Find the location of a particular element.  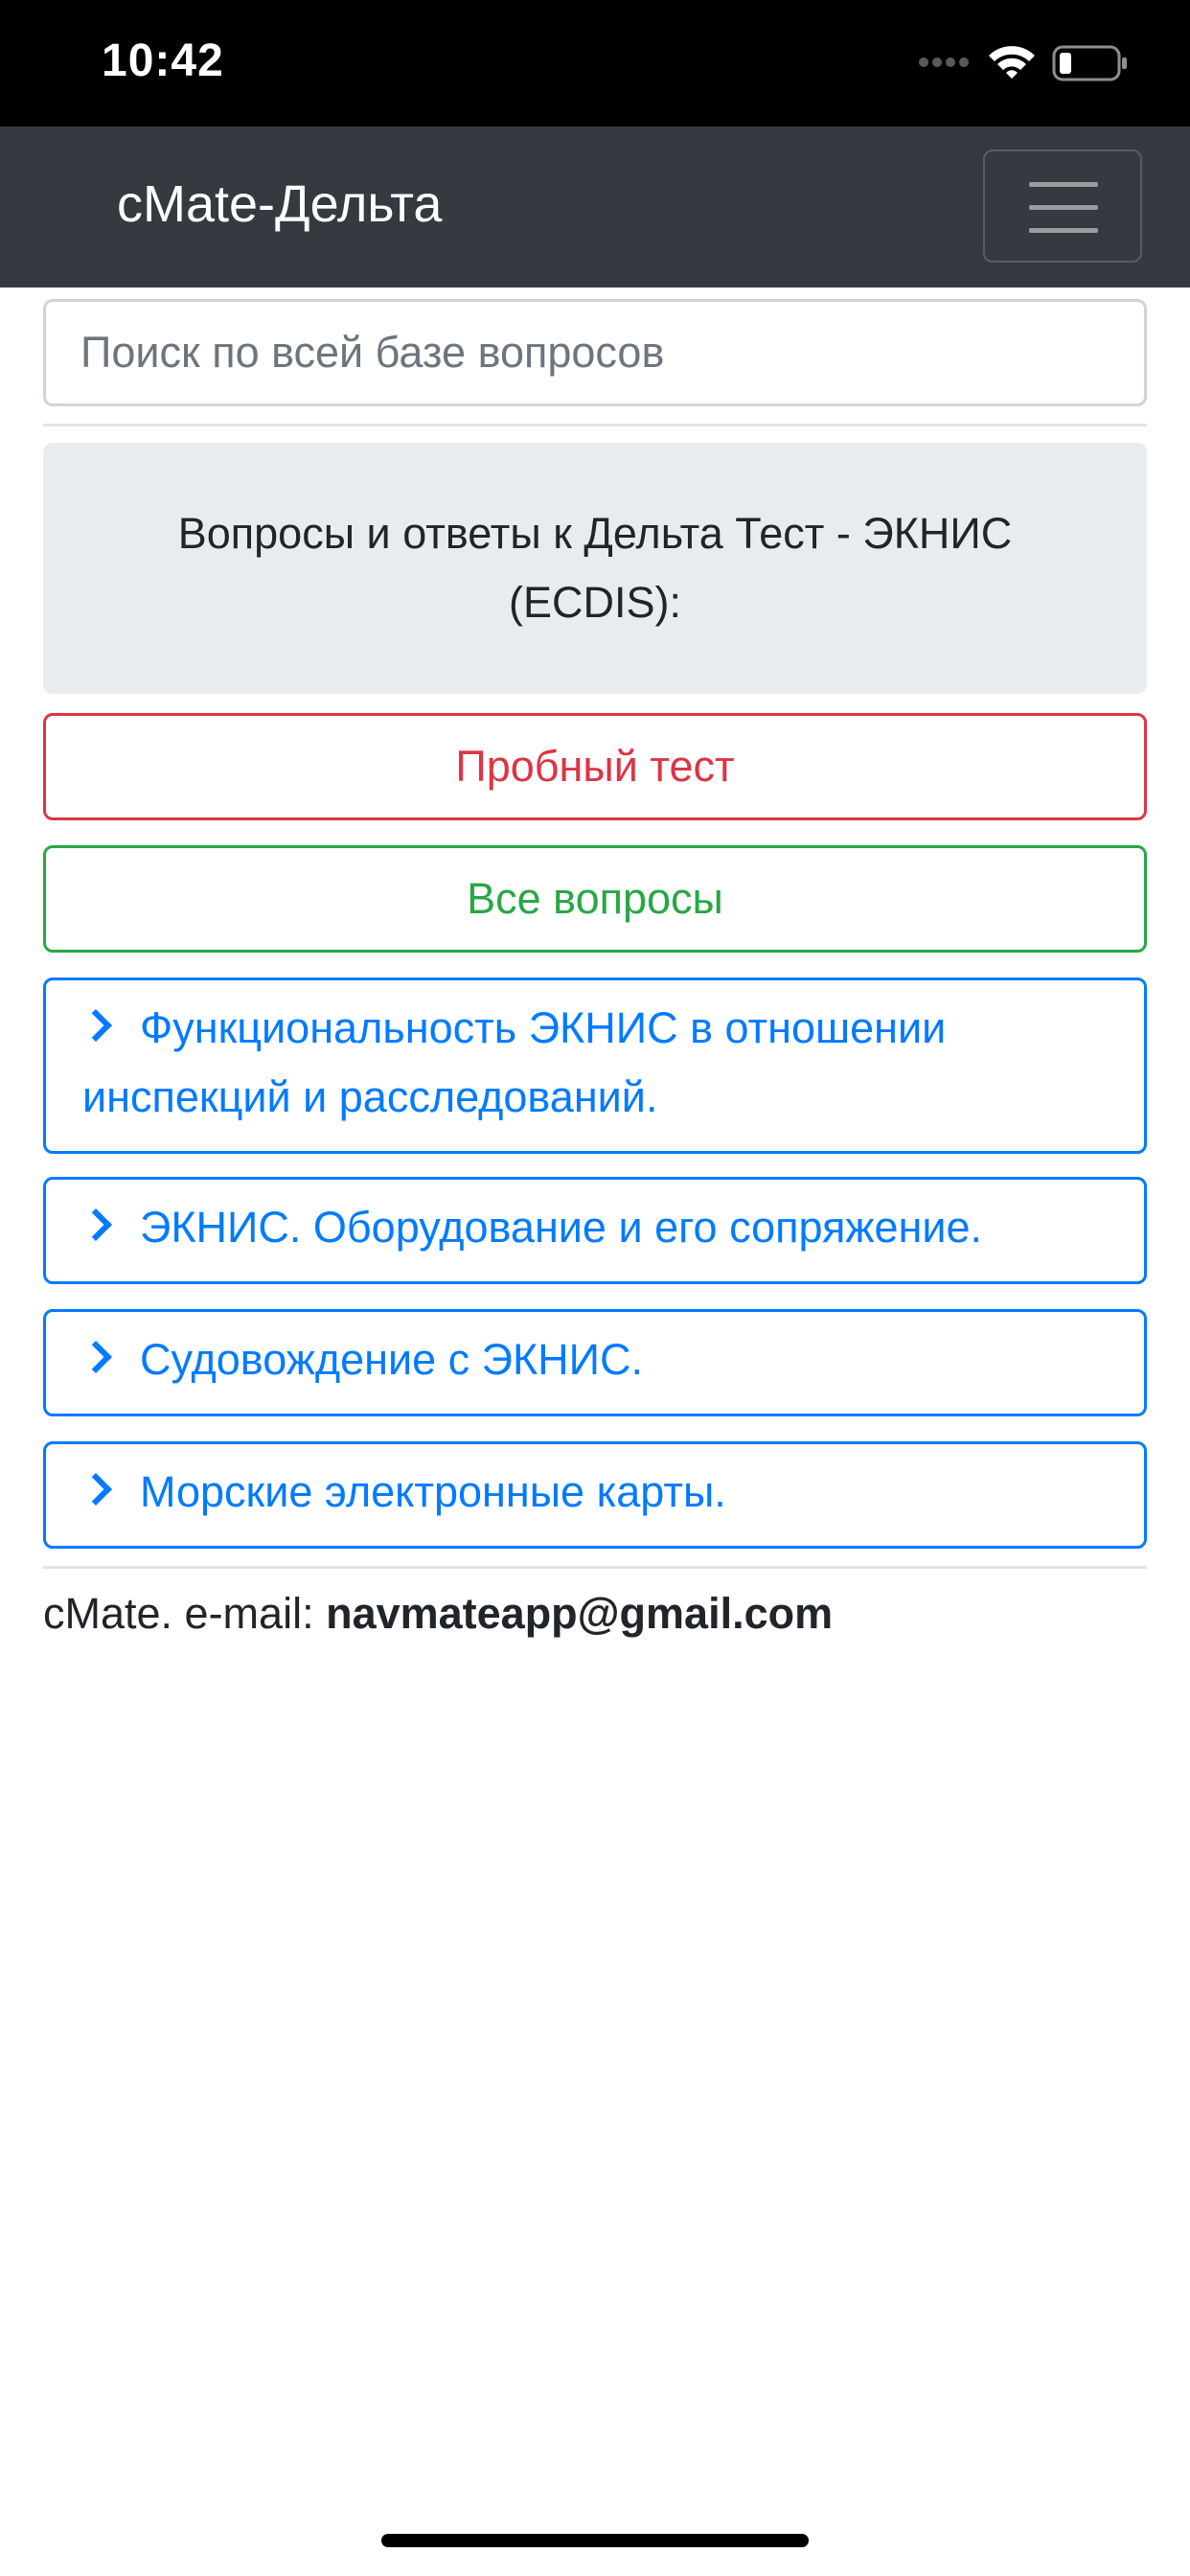

hamburger-icon is located at coordinates (1064, 207).